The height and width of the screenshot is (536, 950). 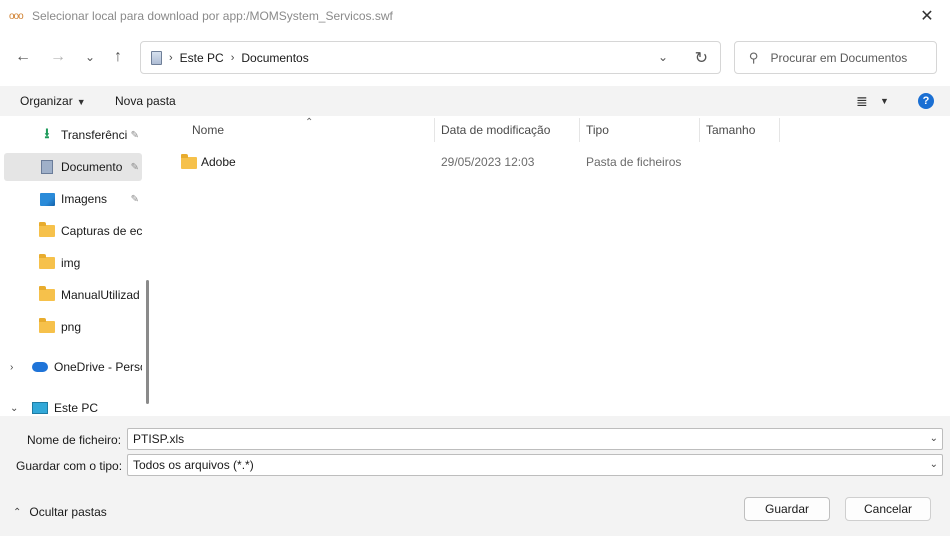 What do you see at coordinates (58, 57) in the screenshot?
I see `forward-arrow-icon: →` at bounding box center [58, 57].